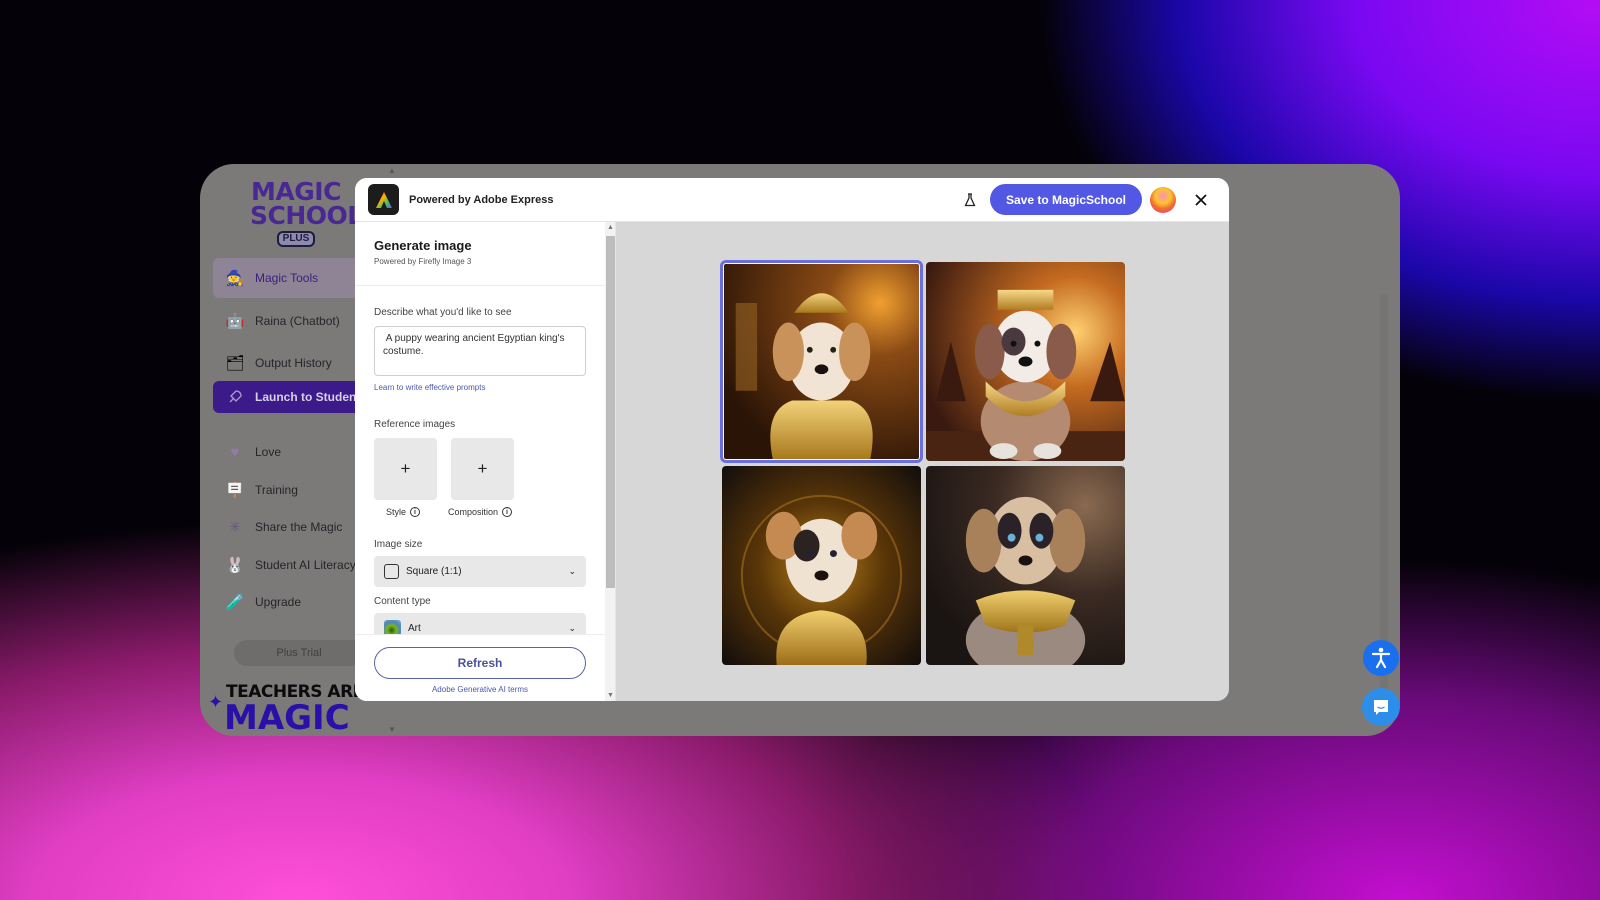 Image resolution: width=1600 pixels, height=900 pixels. What do you see at coordinates (305, 565) in the screenshot?
I see `sidebar-item-label: Student AI Literacy` at bounding box center [305, 565].